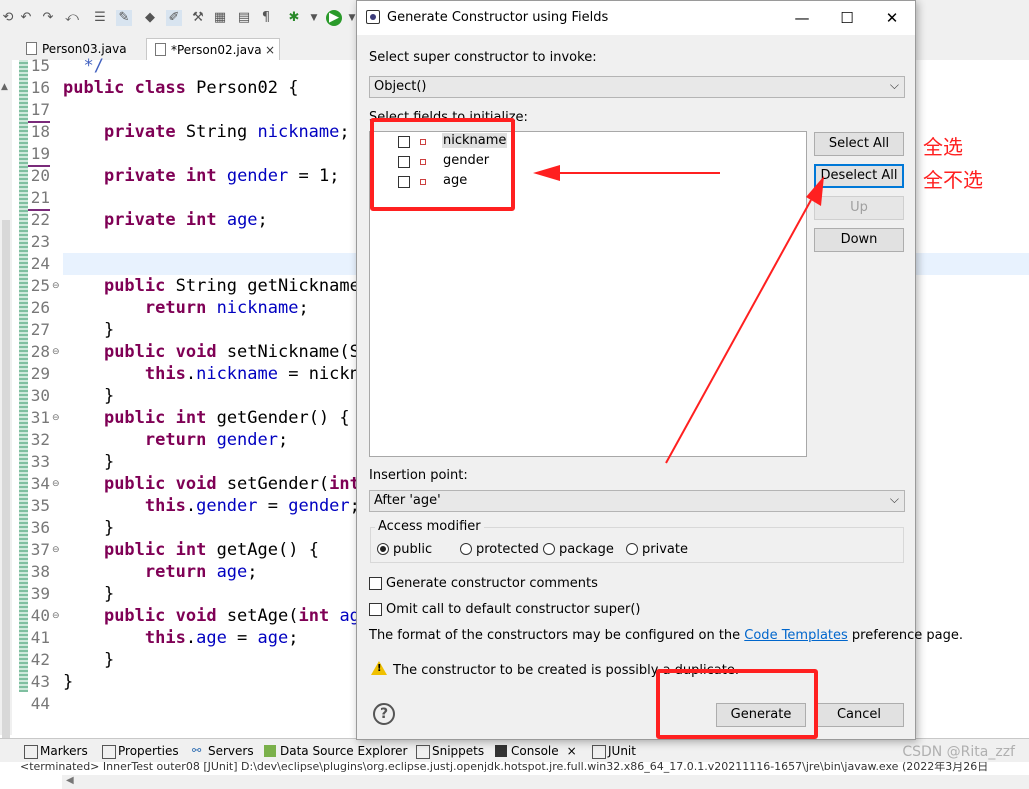  Describe the element at coordinates (545, 782) in the screenshot. I see `horizontal-scrollbar: ◀` at that location.